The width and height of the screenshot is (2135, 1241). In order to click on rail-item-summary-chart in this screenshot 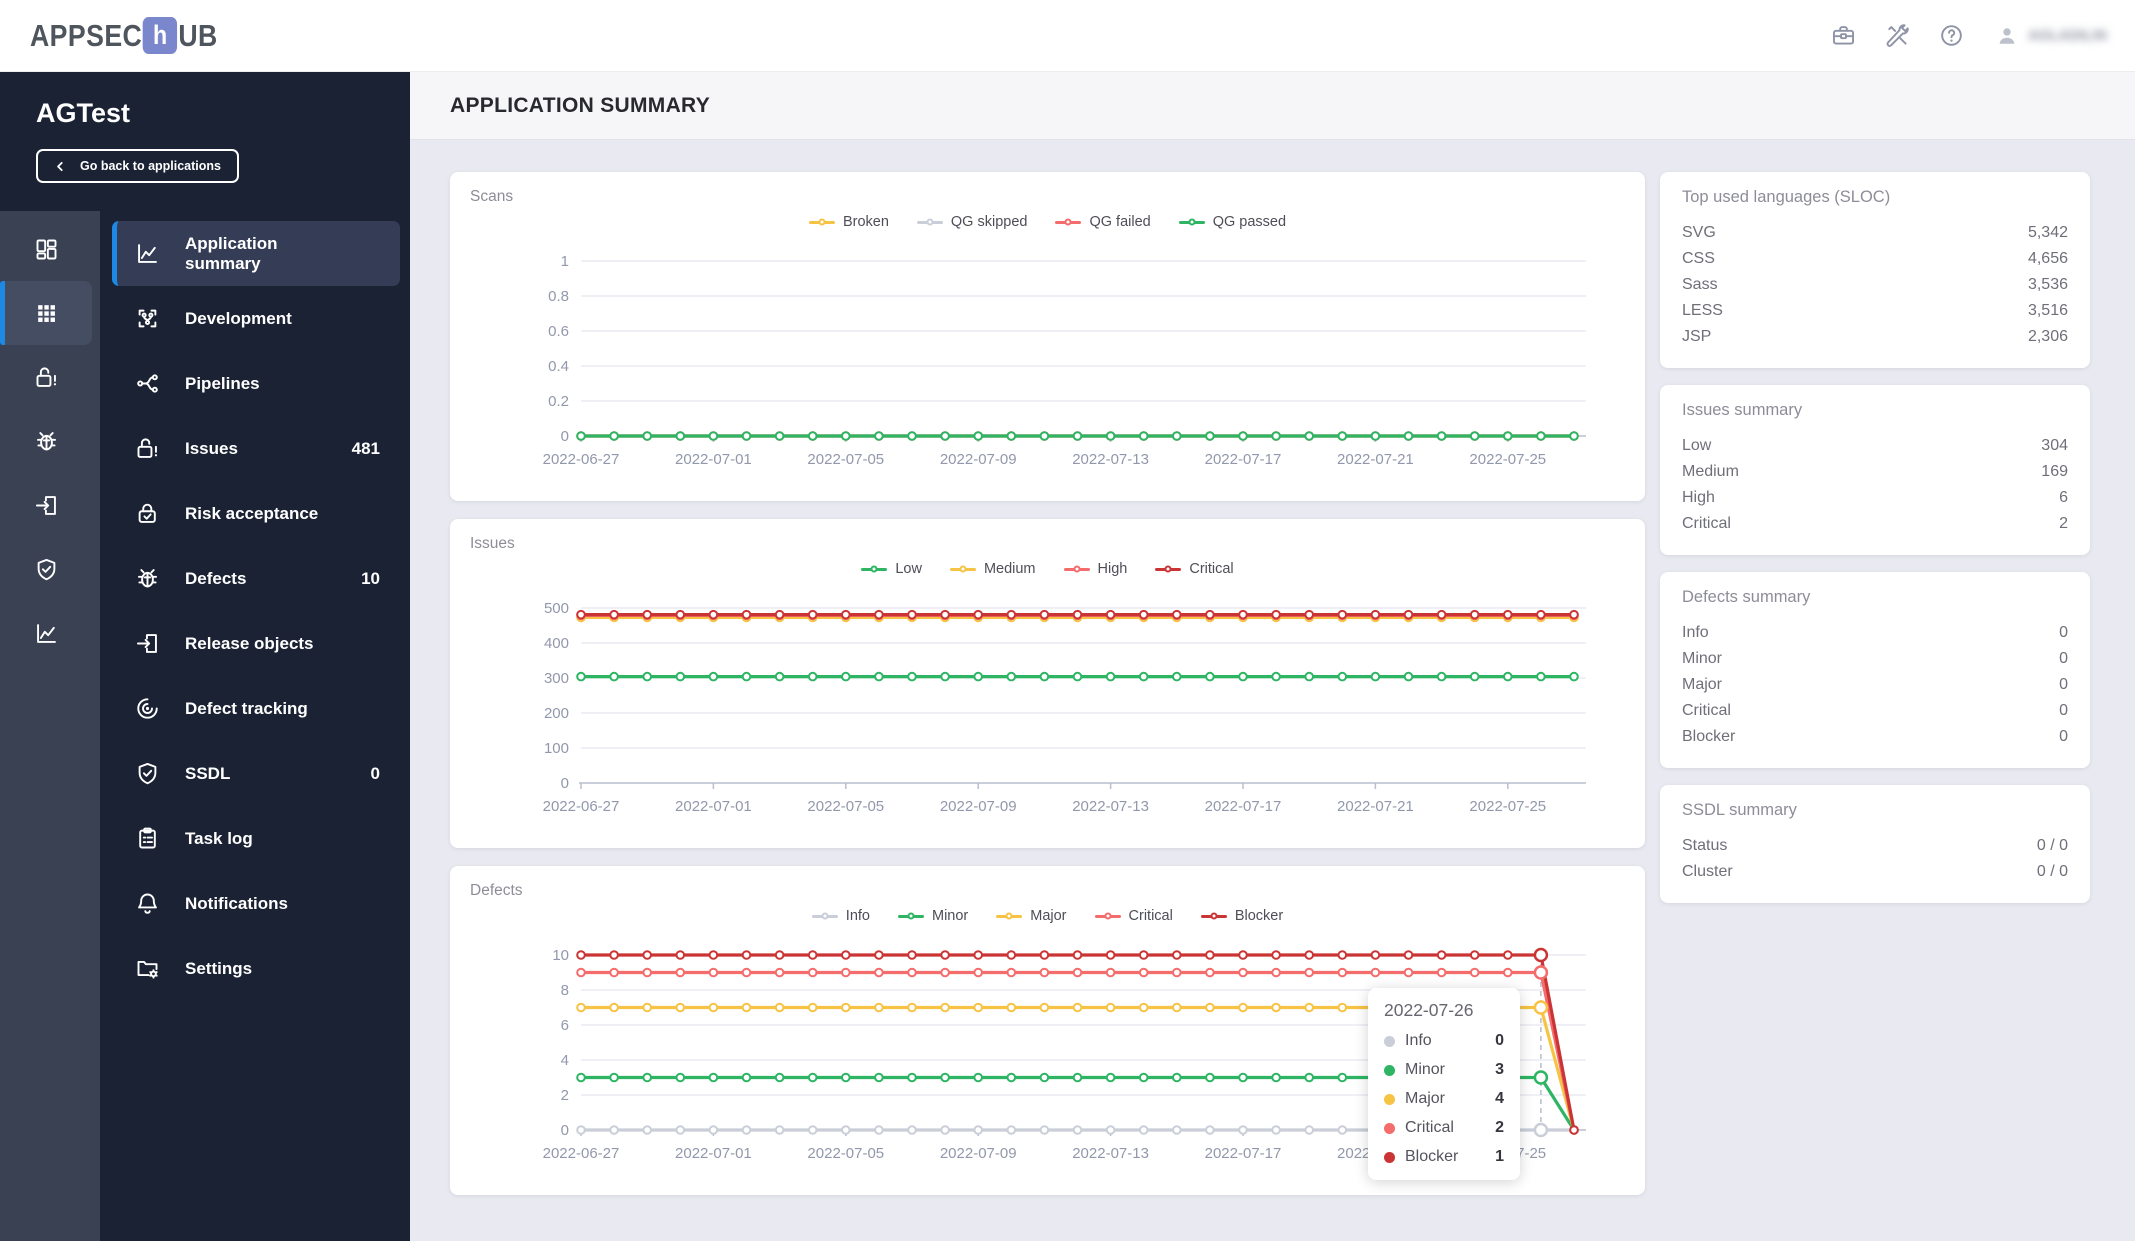, I will do `click(46, 633)`.